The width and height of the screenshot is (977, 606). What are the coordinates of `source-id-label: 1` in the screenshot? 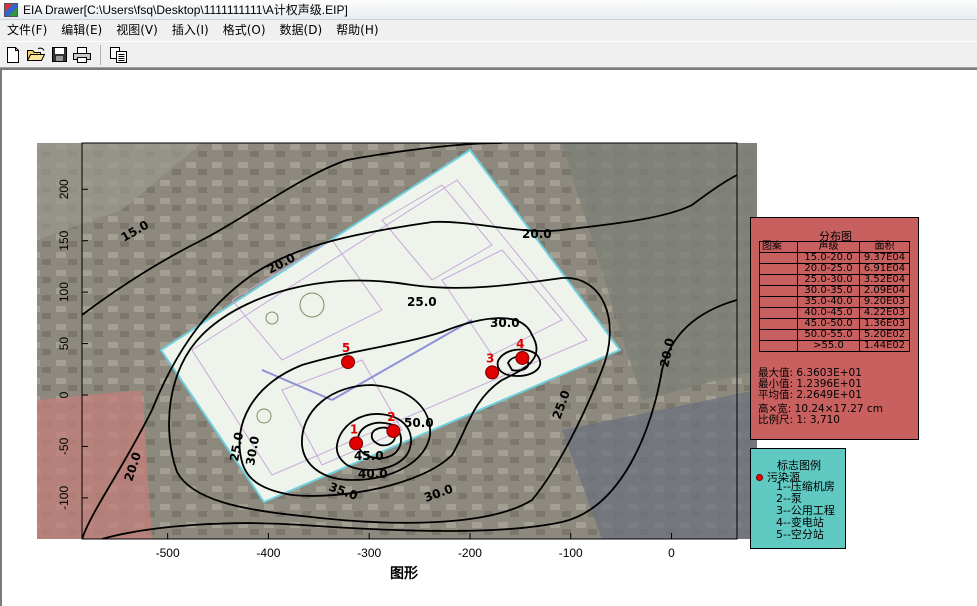 It's located at (354, 429).